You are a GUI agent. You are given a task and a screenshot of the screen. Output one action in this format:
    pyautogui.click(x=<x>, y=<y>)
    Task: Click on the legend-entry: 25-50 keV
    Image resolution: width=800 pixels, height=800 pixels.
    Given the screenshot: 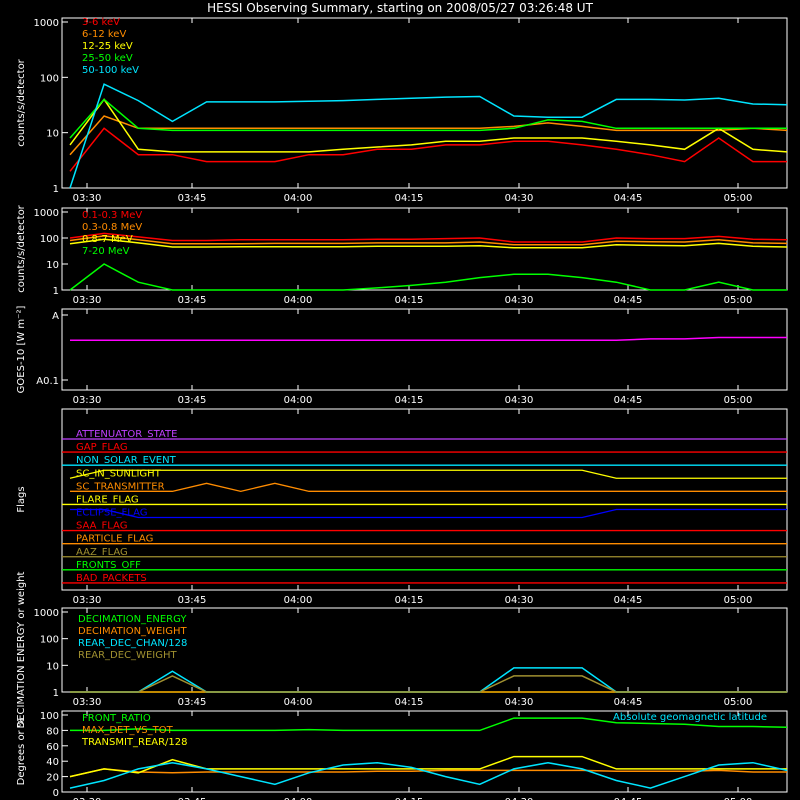 What is the action you would take?
    pyautogui.click(x=107, y=58)
    